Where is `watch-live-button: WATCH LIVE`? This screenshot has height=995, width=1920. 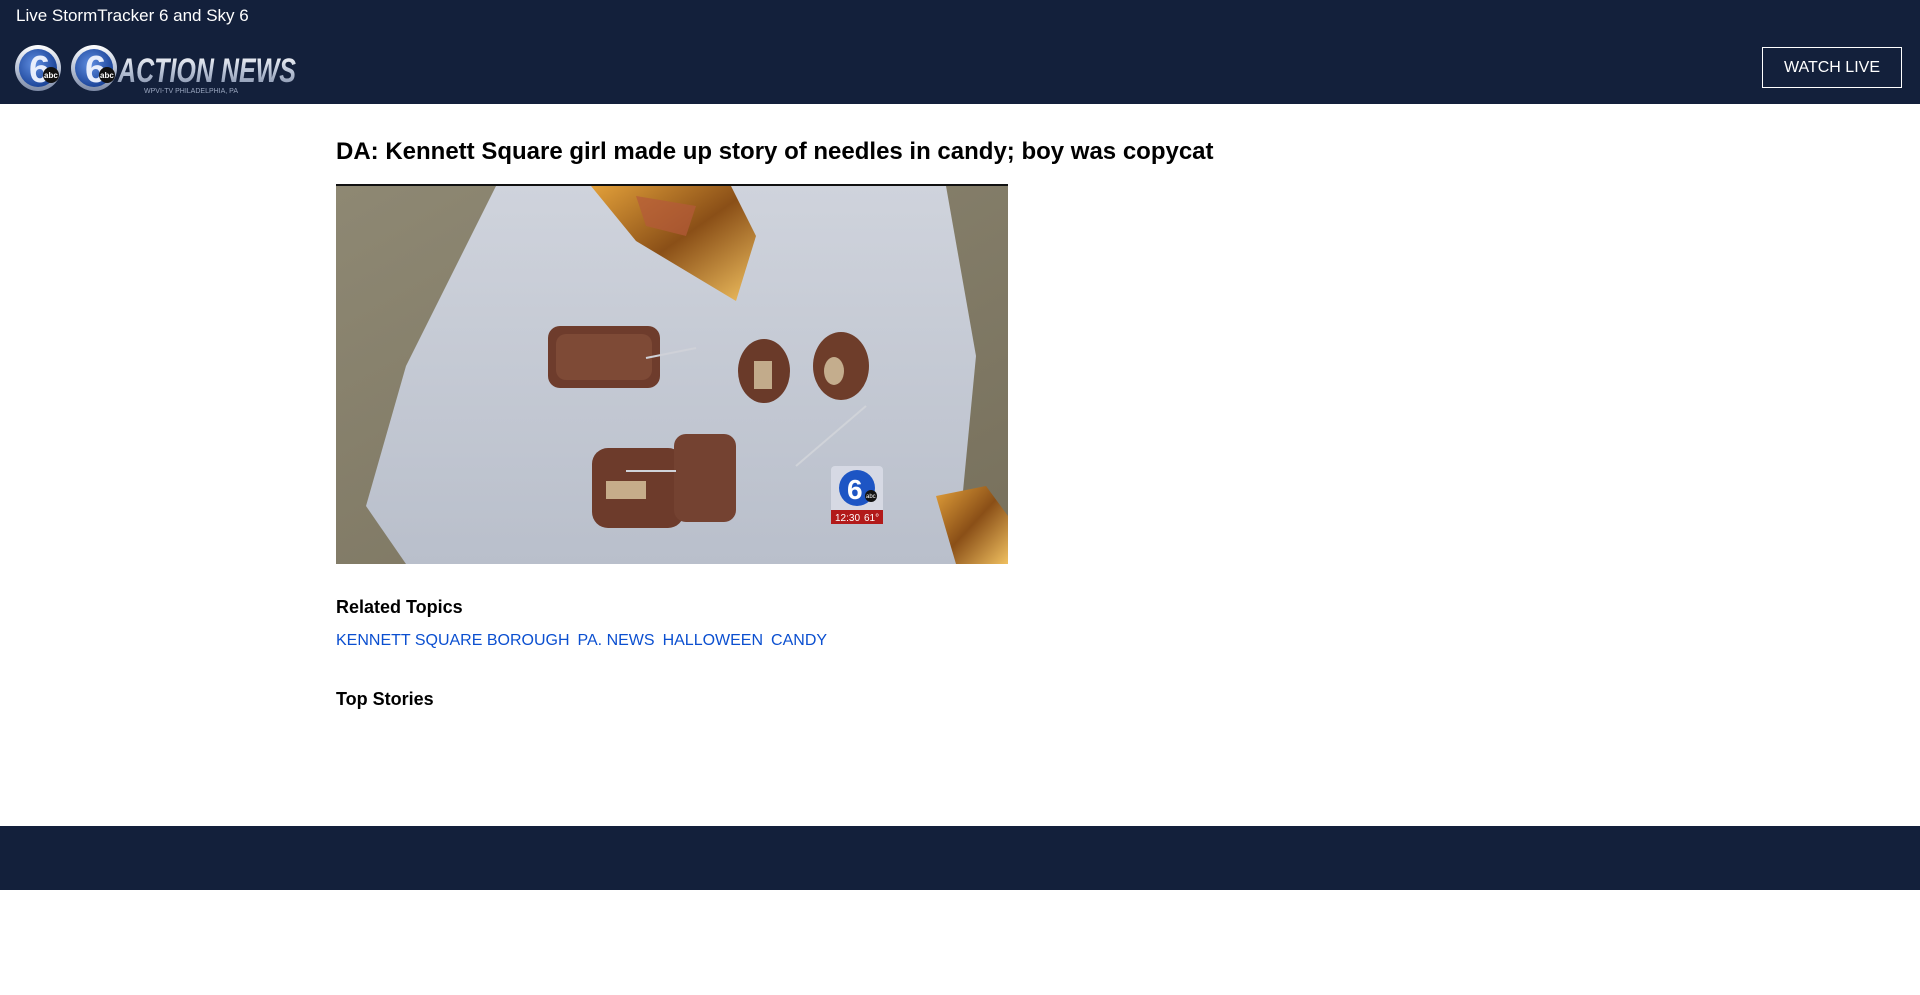
watch-live-button: WATCH LIVE is located at coordinates (1832, 67).